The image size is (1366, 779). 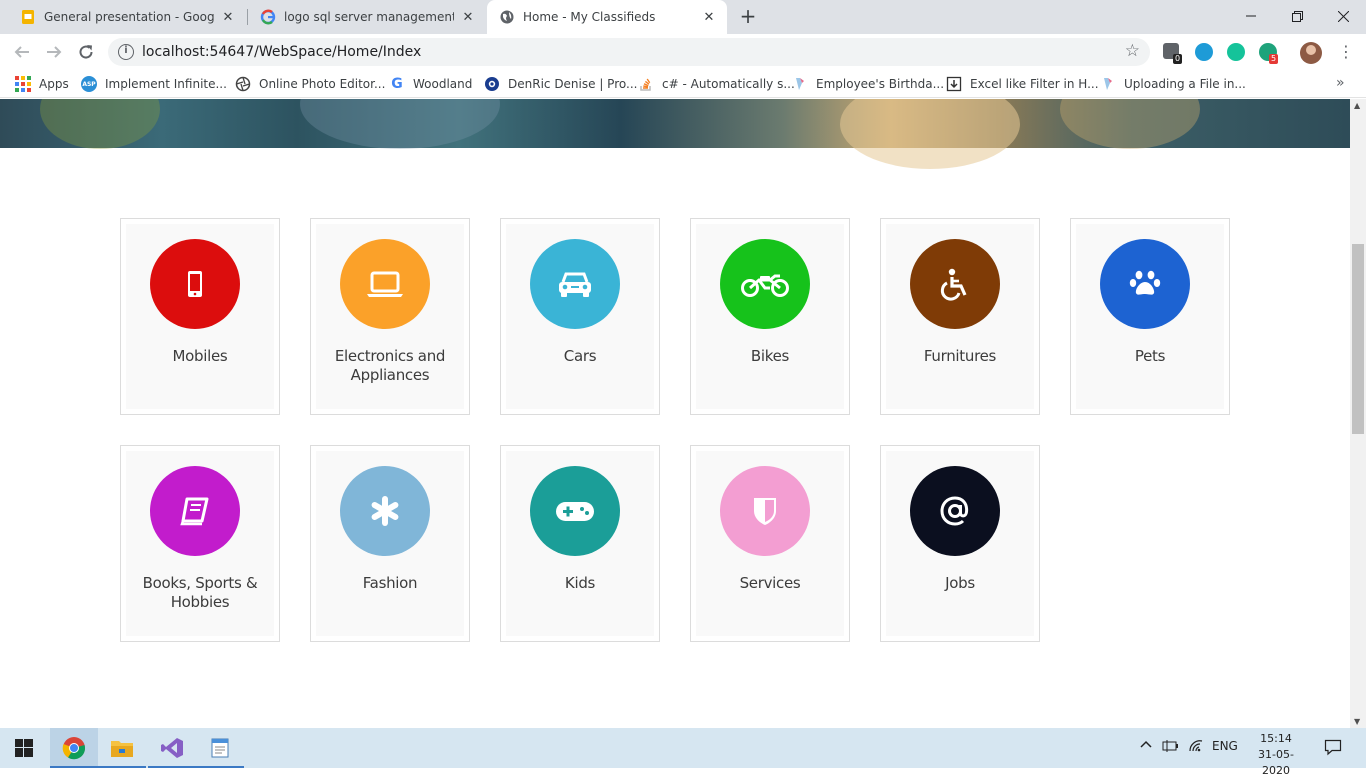 I want to click on close-window-button, so click(x=1343, y=16).